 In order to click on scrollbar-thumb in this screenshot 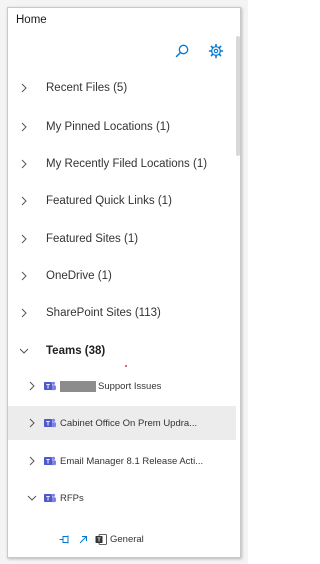, I will do `click(238, 96)`.